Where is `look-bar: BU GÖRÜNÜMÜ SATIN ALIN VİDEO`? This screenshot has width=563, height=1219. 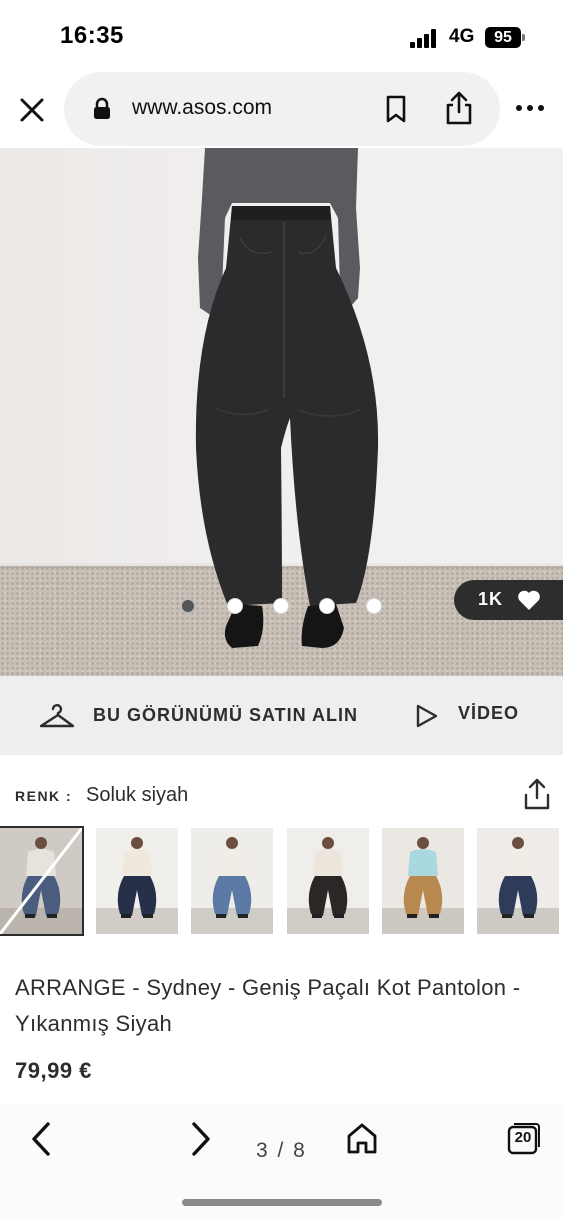
look-bar: BU GÖRÜNÜMÜ SATIN ALIN VİDEO is located at coordinates (281, 715).